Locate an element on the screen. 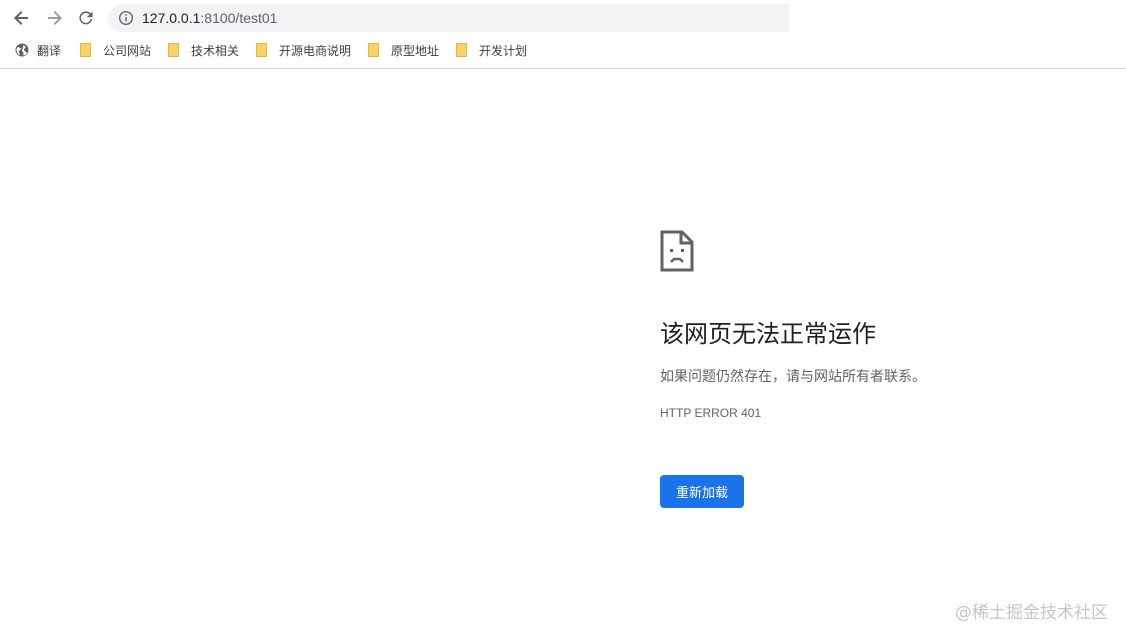  bookmark-label: 翻译 is located at coordinates (49, 50).